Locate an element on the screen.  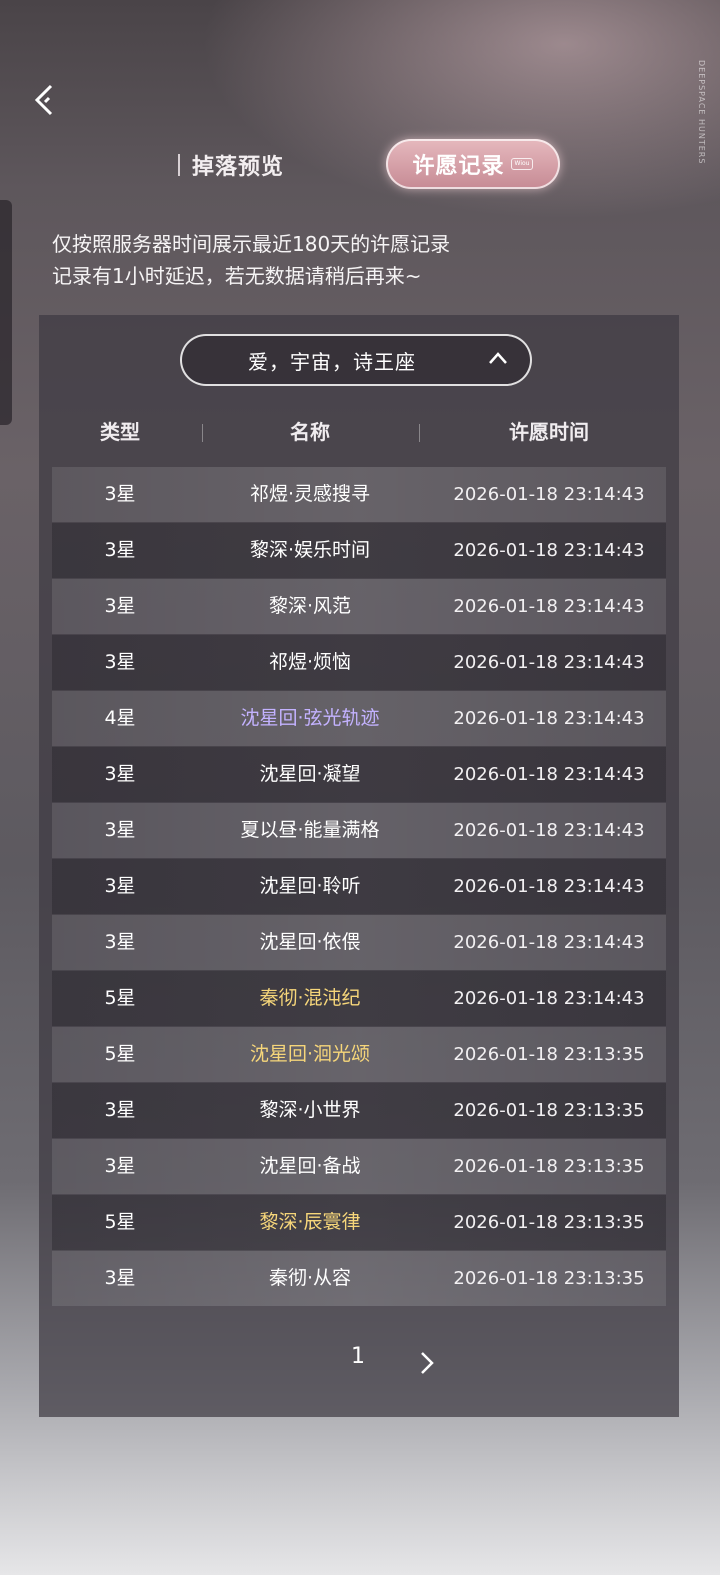
header-divider is located at coordinates (419, 433).